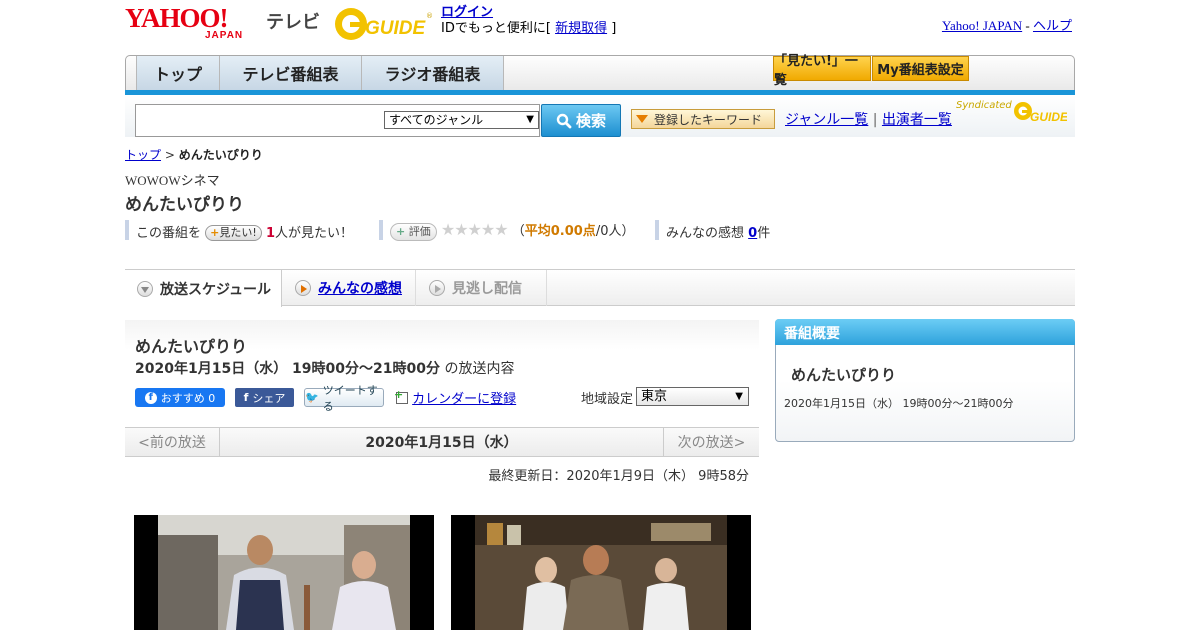  I want to click on performer-list-link: 出演者一覧, so click(917, 120).